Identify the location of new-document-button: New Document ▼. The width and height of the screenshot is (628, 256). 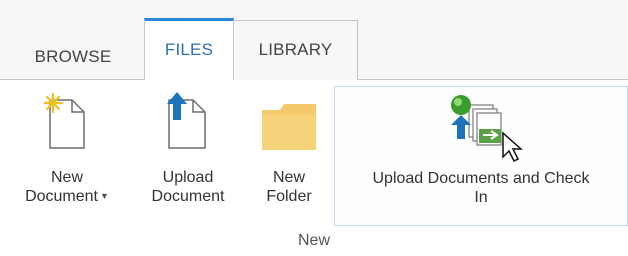
(67, 158).